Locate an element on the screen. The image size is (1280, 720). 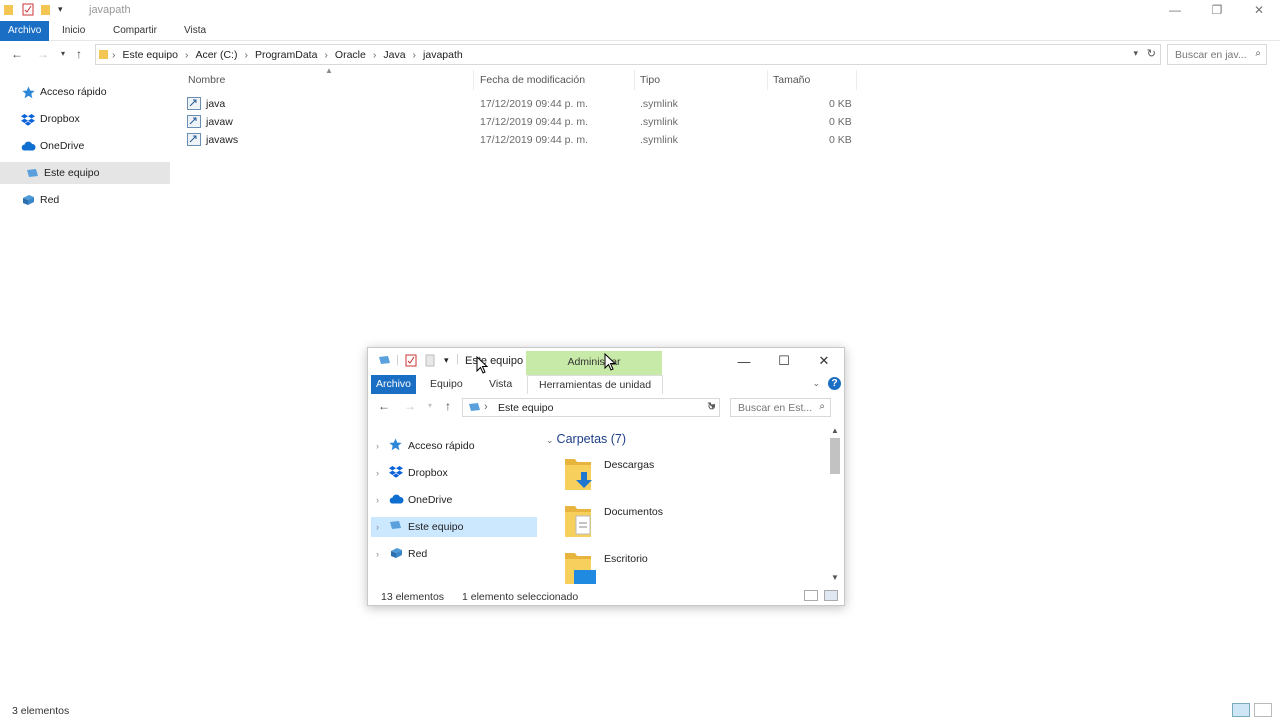
cloud-icon is located at coordinates (28, 146).